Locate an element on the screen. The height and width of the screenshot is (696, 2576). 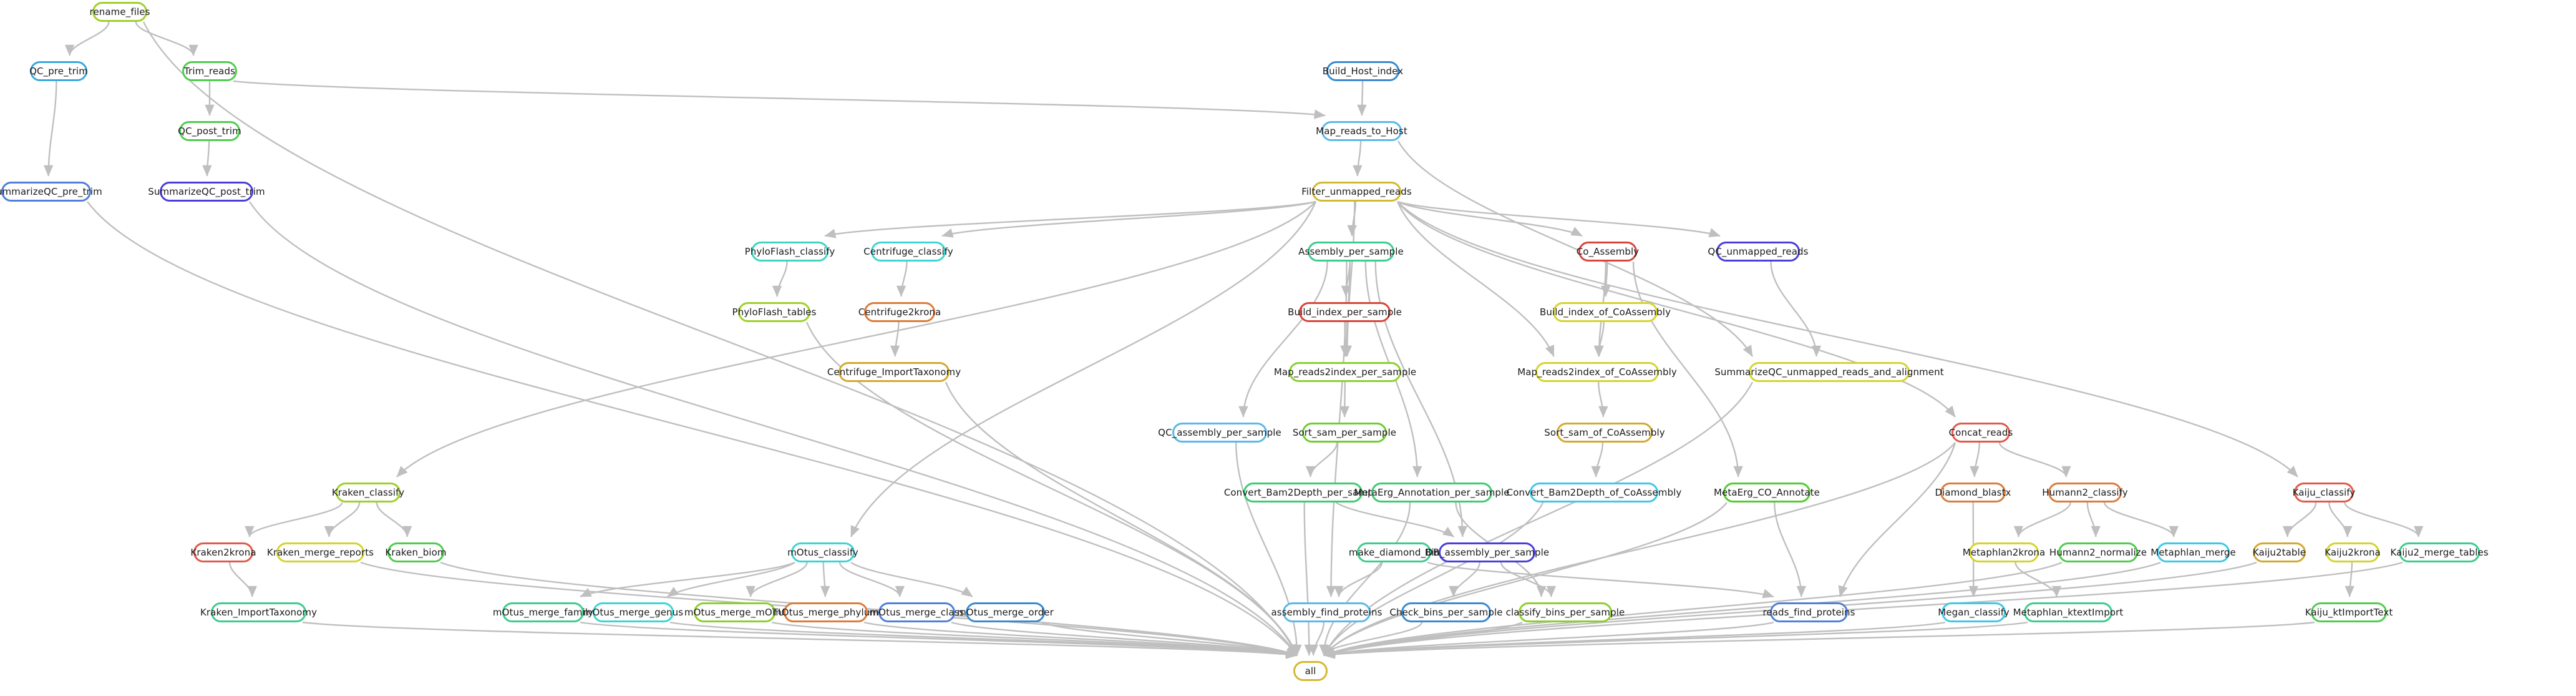
dag-node-label: SummarizeQC_pre_trim is located at coordinates (51, 191).